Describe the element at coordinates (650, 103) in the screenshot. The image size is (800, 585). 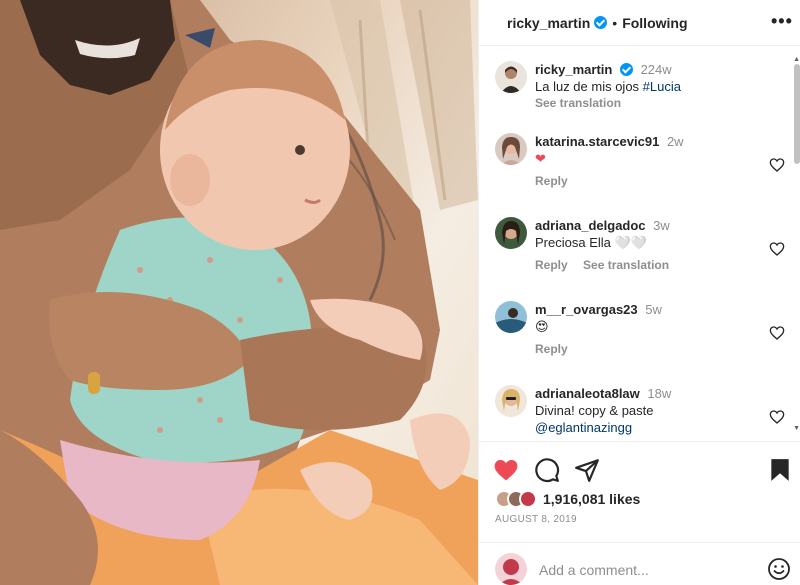
I see `caption-see-translation: See translation` at that location.